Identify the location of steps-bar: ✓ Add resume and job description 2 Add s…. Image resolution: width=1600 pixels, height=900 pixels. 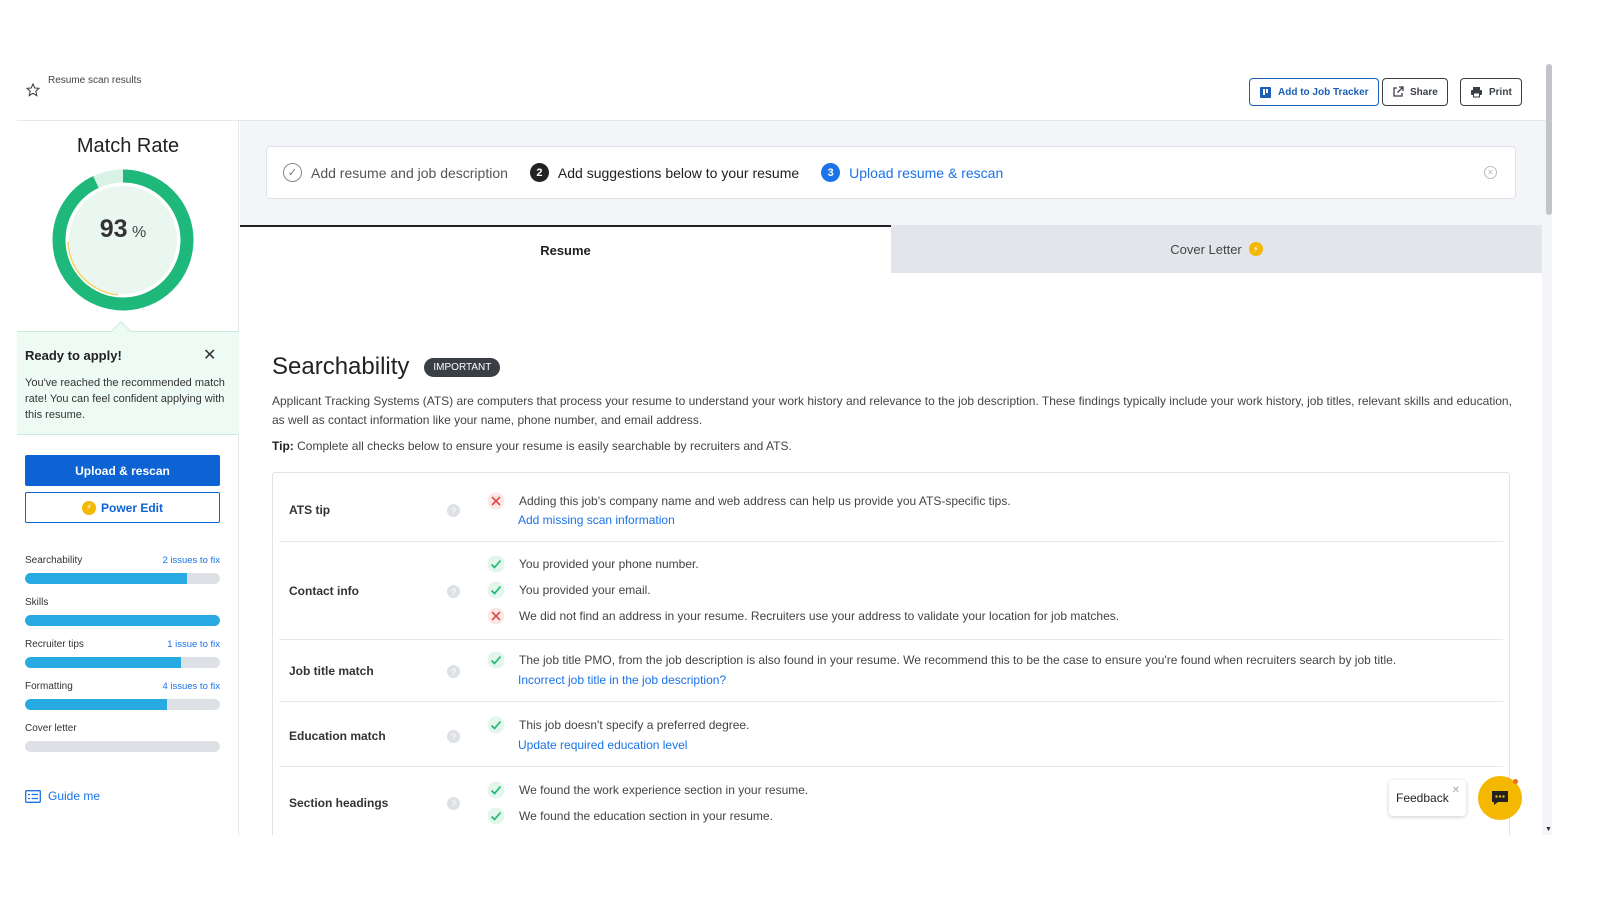
(891, 172).